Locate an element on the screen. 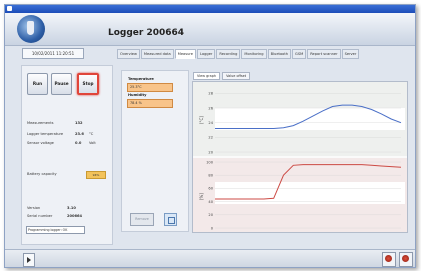 The width and height of the screenshot is (421, 271). chart-tabs: View graph Value offset is located at coordinates (222, 76).